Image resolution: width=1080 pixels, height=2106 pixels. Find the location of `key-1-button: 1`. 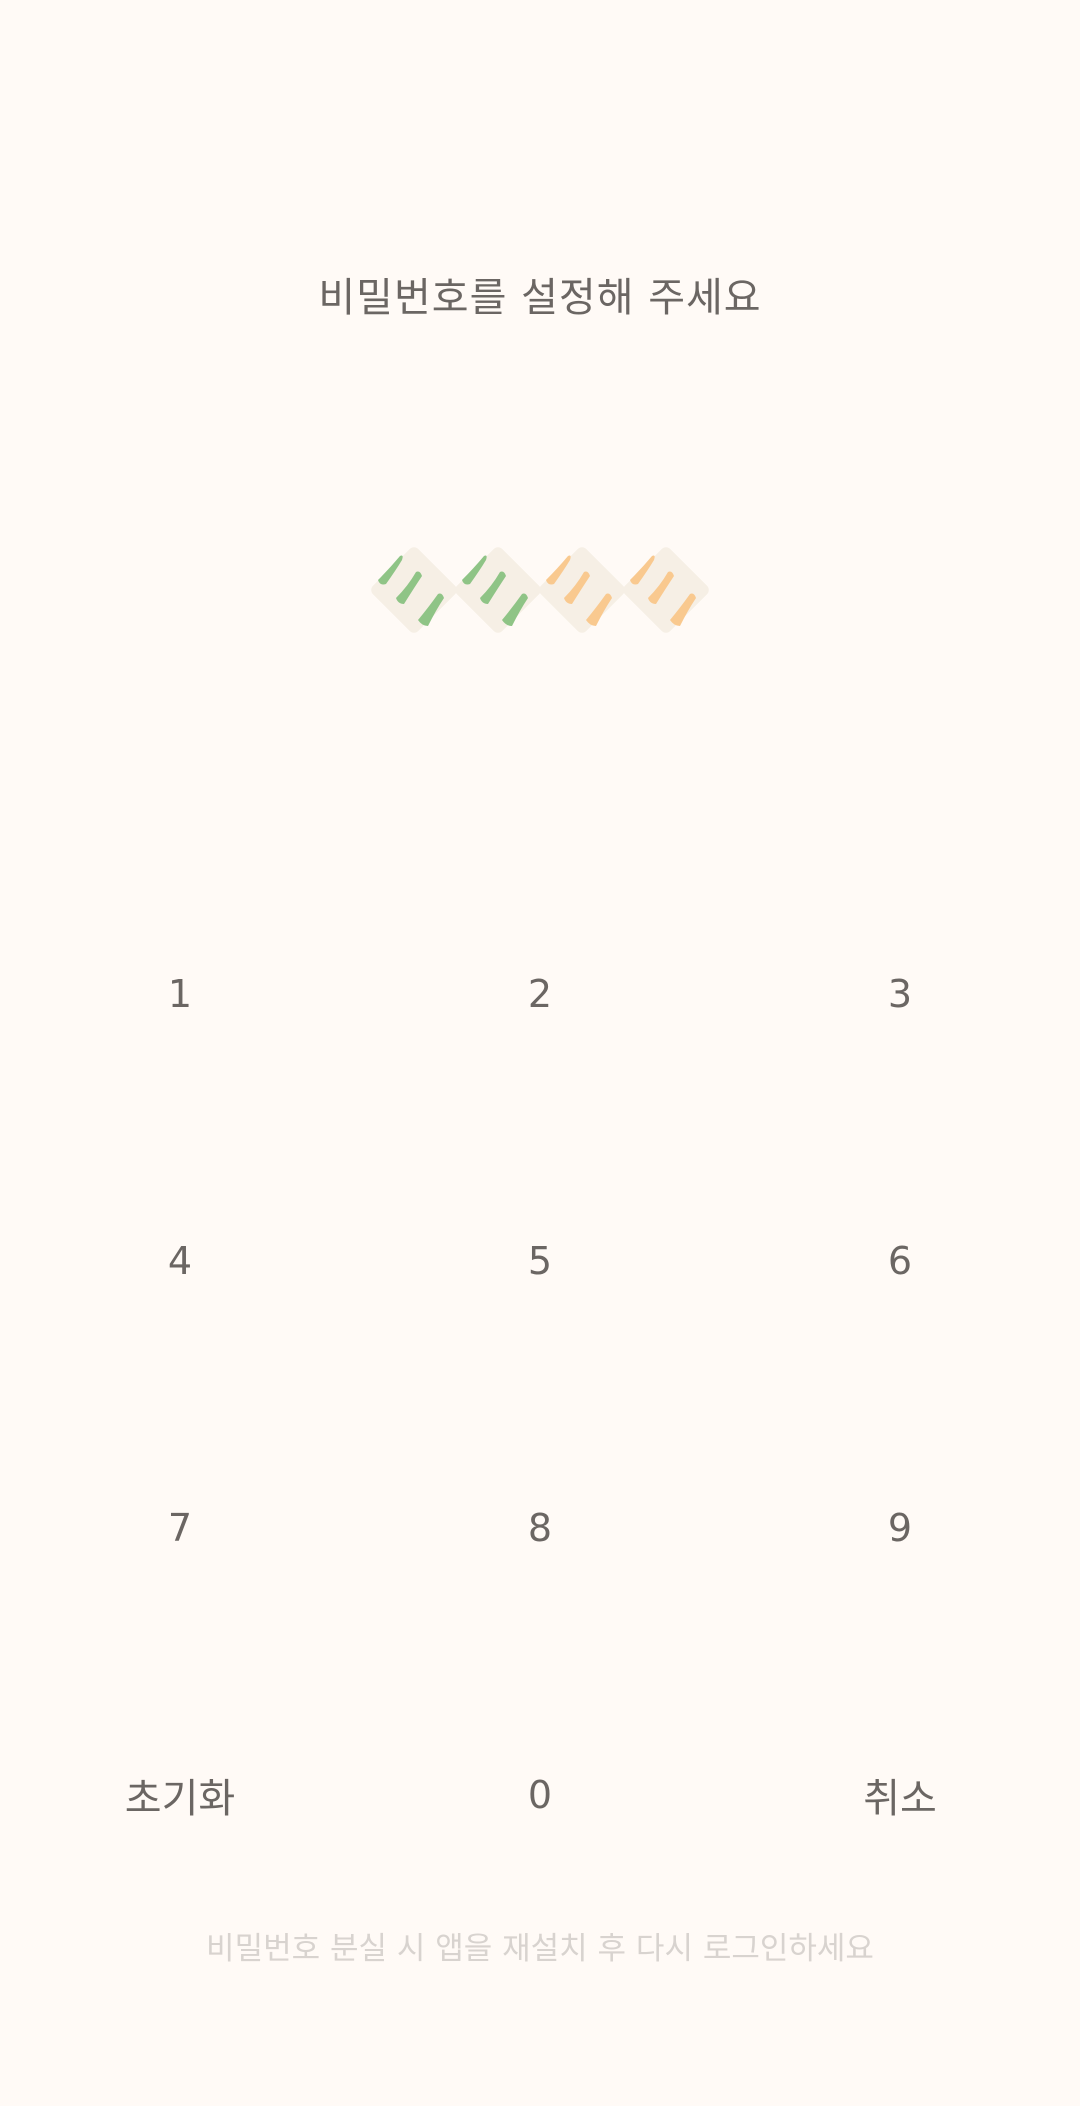

key-1-button: 1 is located at coordinates (180, 993).